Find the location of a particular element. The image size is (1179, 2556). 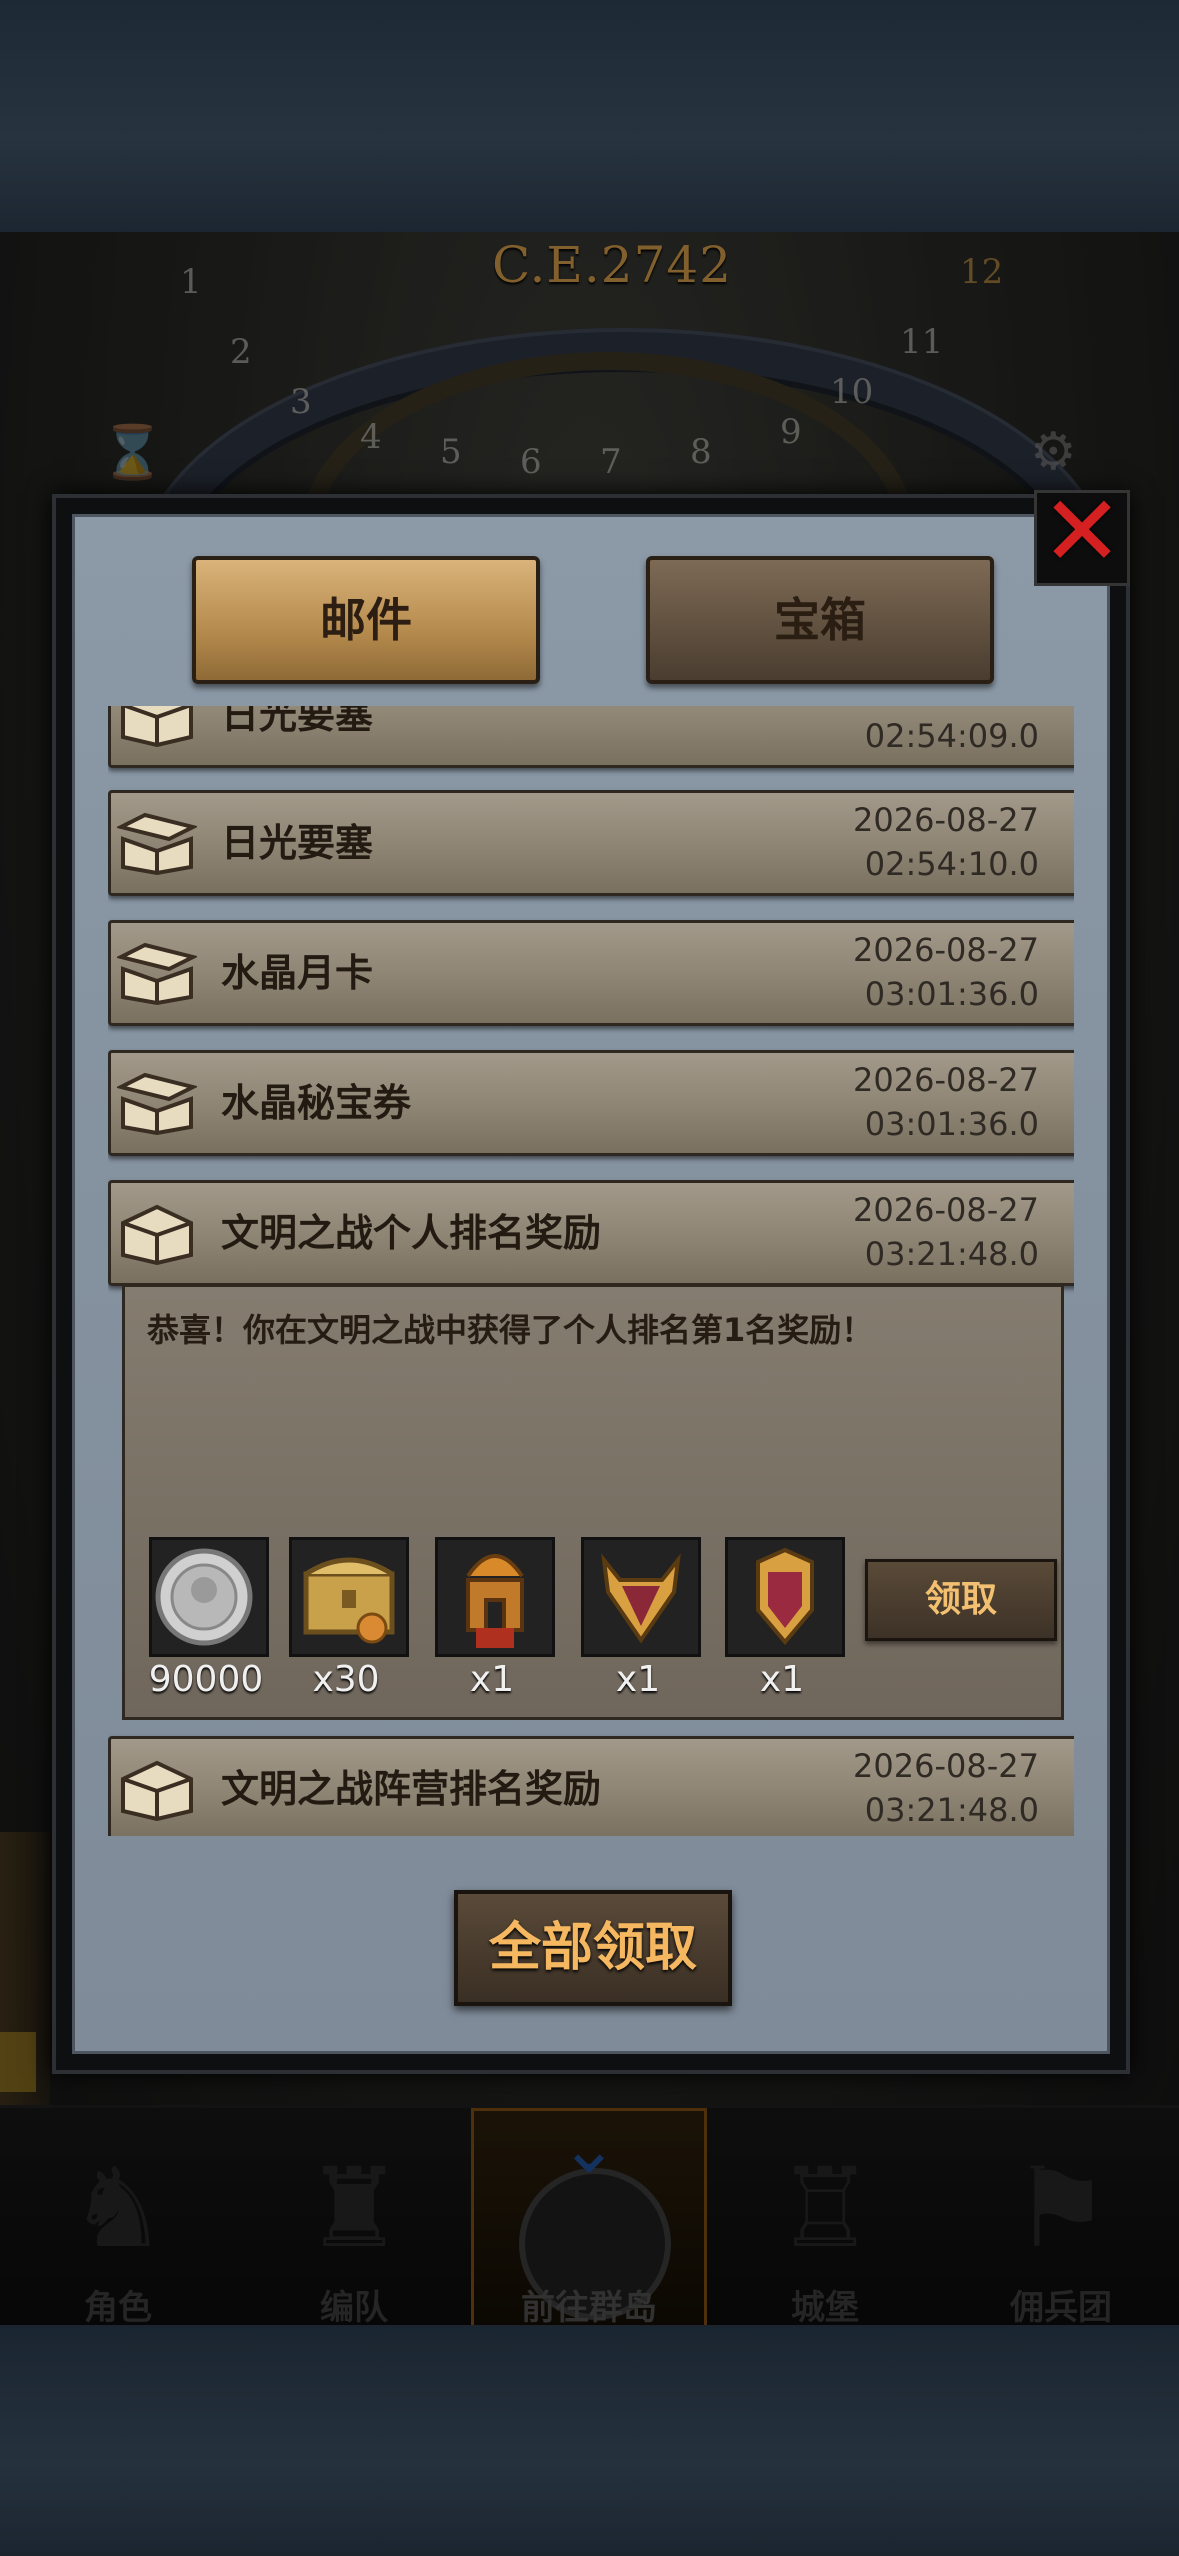

mail-title: 水晶月卡 is located at coordinates (297, 973).